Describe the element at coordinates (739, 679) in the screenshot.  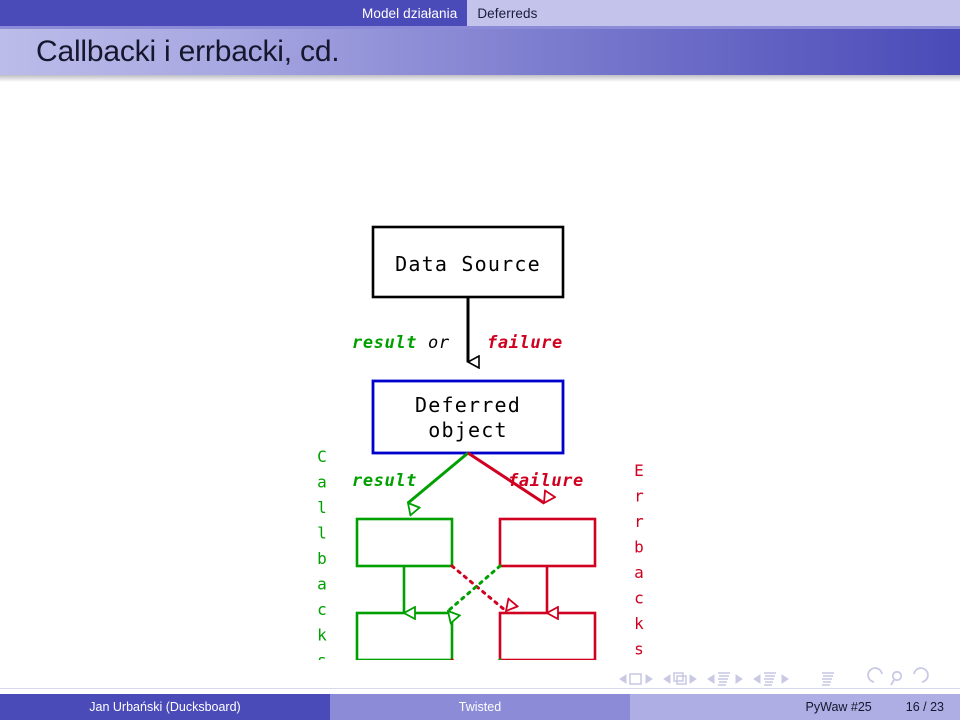
I see `next-subsection-icon` at that location.